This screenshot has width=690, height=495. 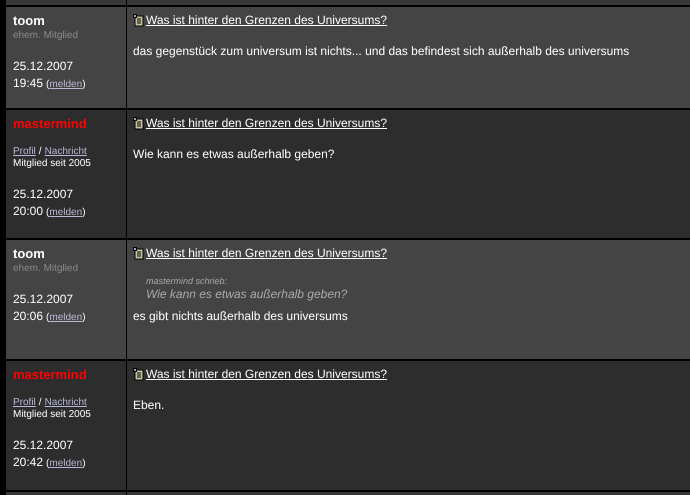 I want to click on post-body: Eben., so click(x=149, y=405).